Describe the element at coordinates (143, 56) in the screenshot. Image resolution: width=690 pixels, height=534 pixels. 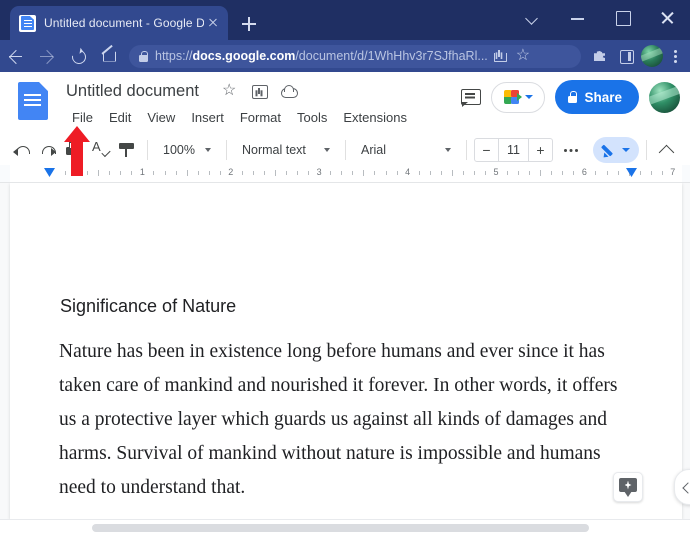
I see `site-lock-icon` at that location.